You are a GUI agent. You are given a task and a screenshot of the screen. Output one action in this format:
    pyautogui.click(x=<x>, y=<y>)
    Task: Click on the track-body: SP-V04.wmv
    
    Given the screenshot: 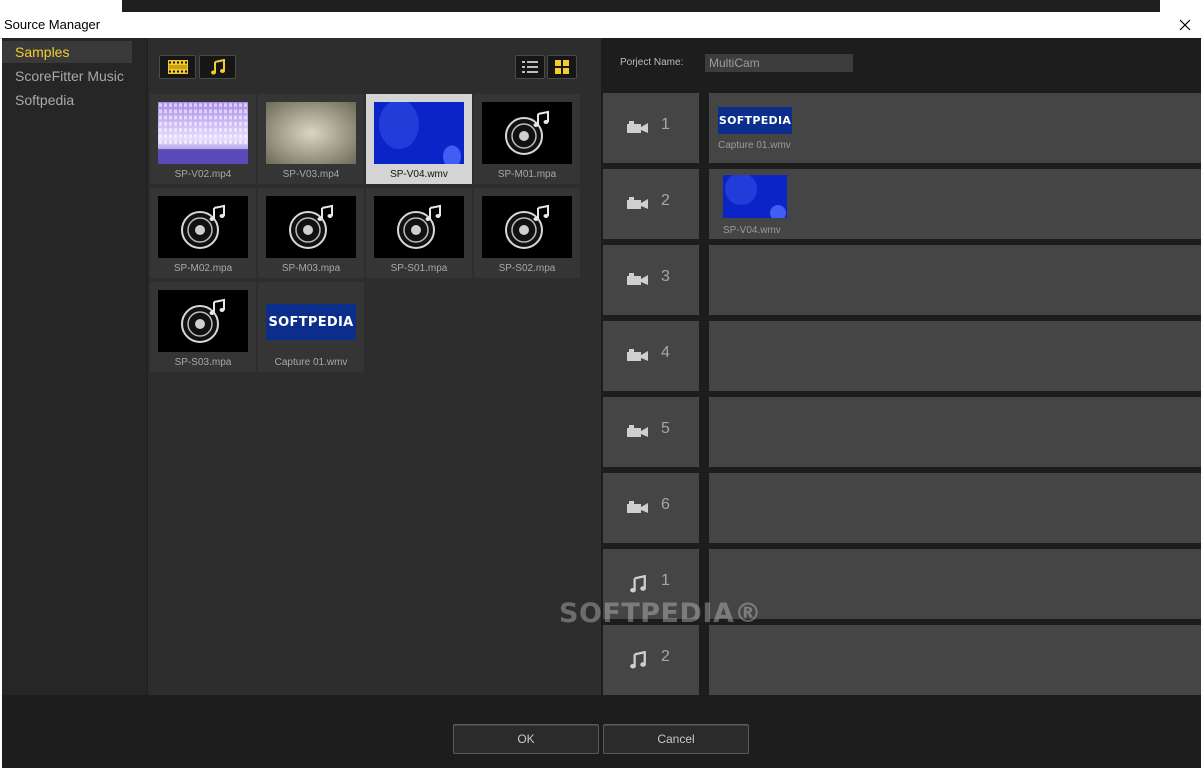 What is the action you would take?
    pyautogui.click(x=955, y=204)
    